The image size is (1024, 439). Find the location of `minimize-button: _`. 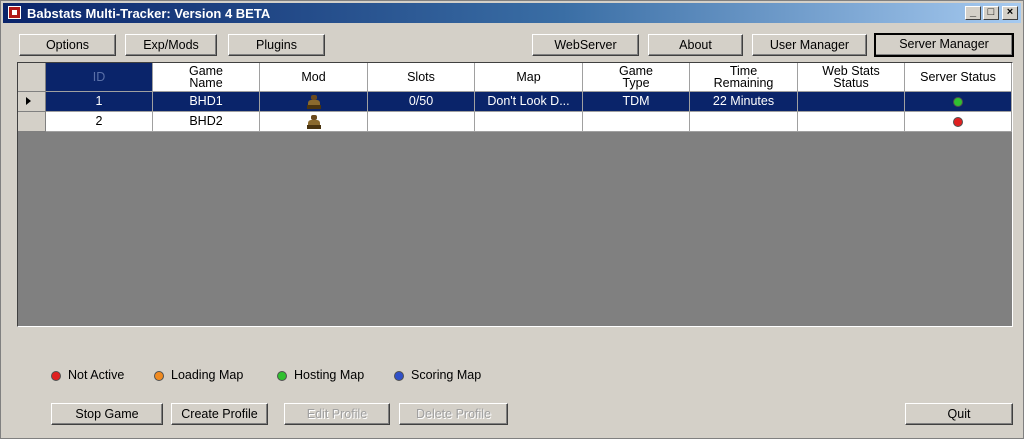

minimize-button: _ is located at coordinates (973, 13).